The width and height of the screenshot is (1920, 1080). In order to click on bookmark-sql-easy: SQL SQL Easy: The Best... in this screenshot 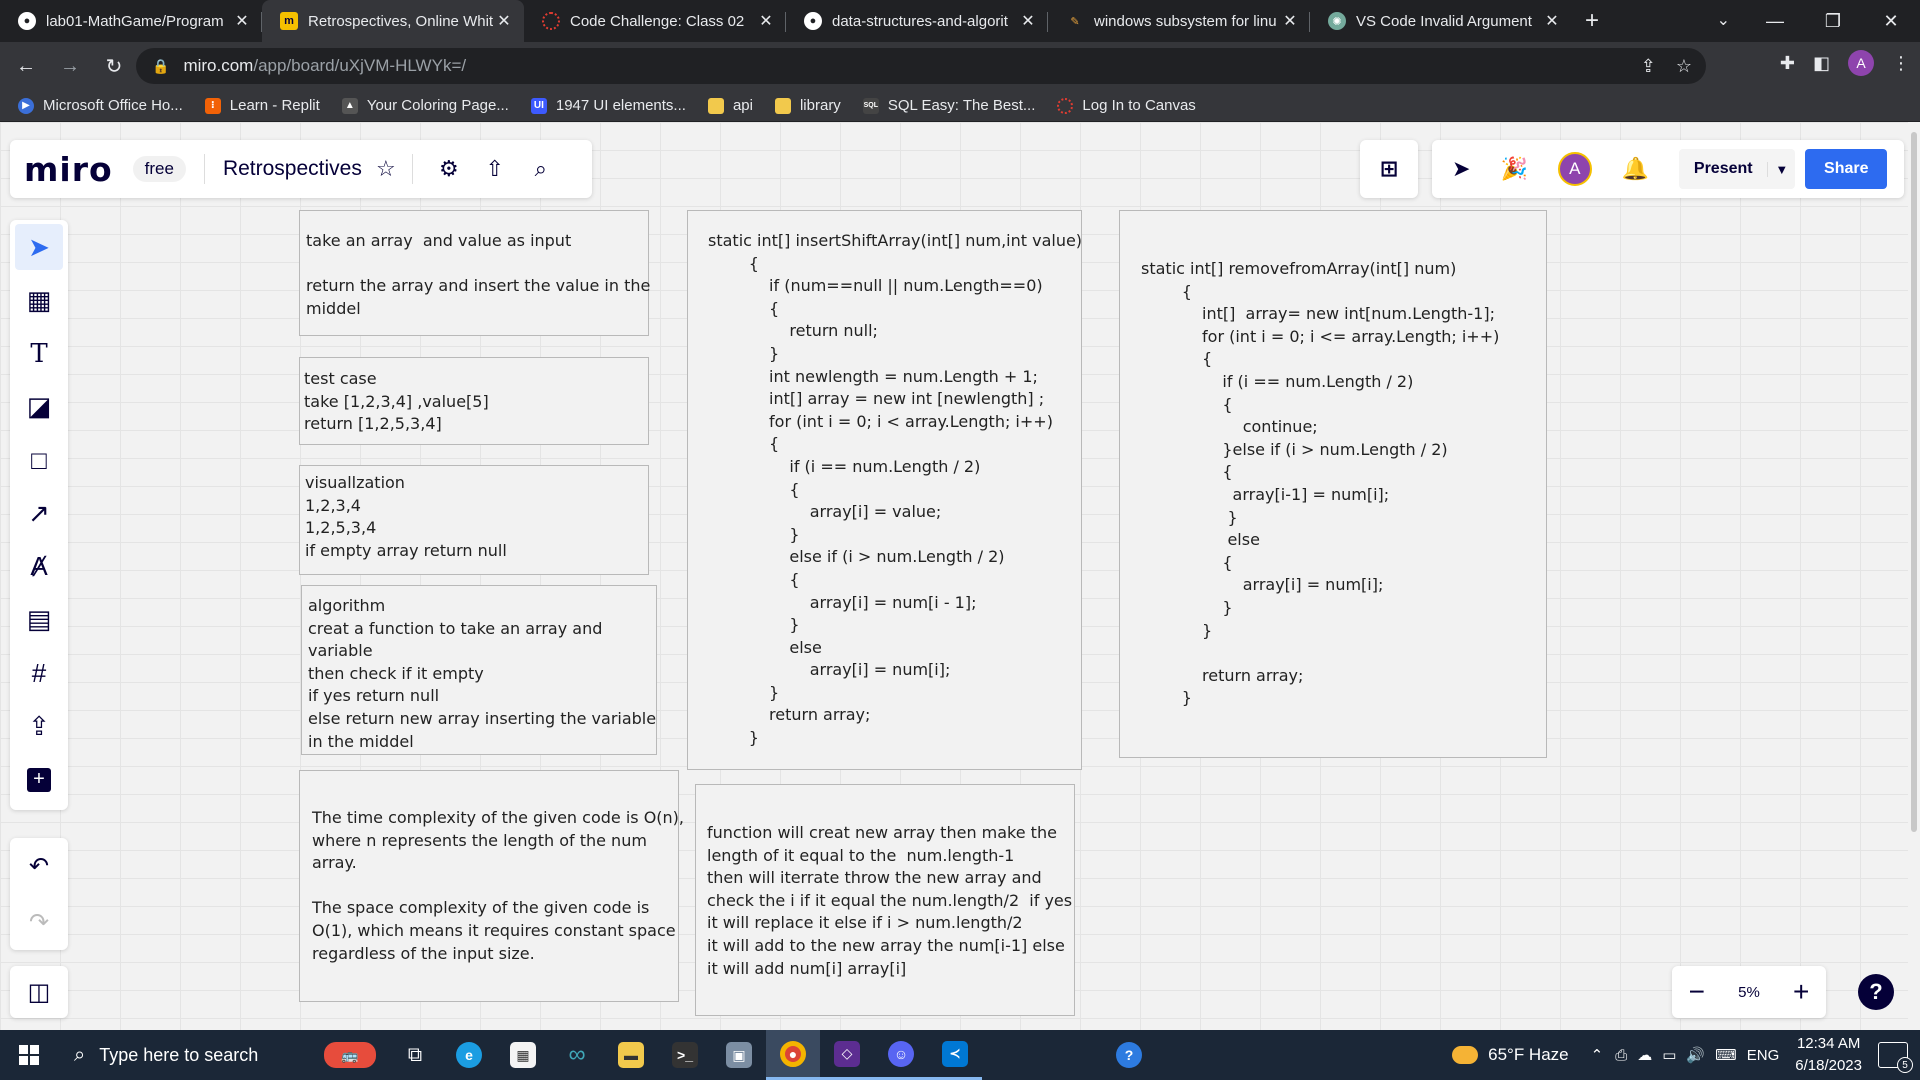, I will do `click(948, 105)`.